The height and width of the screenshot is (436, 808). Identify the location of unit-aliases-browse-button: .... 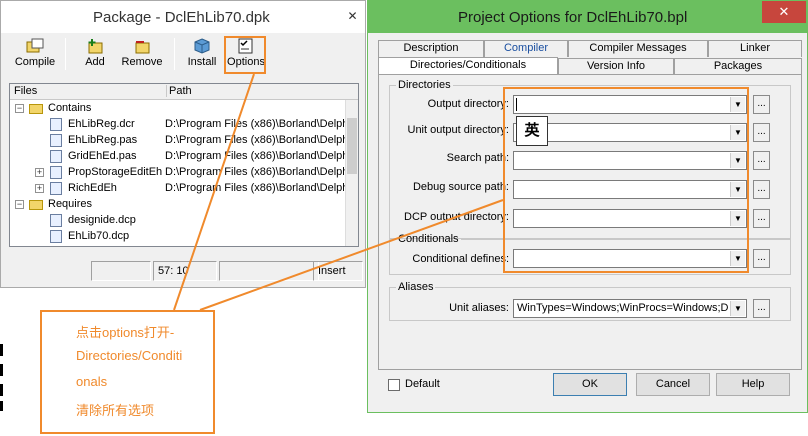
(761, 308).